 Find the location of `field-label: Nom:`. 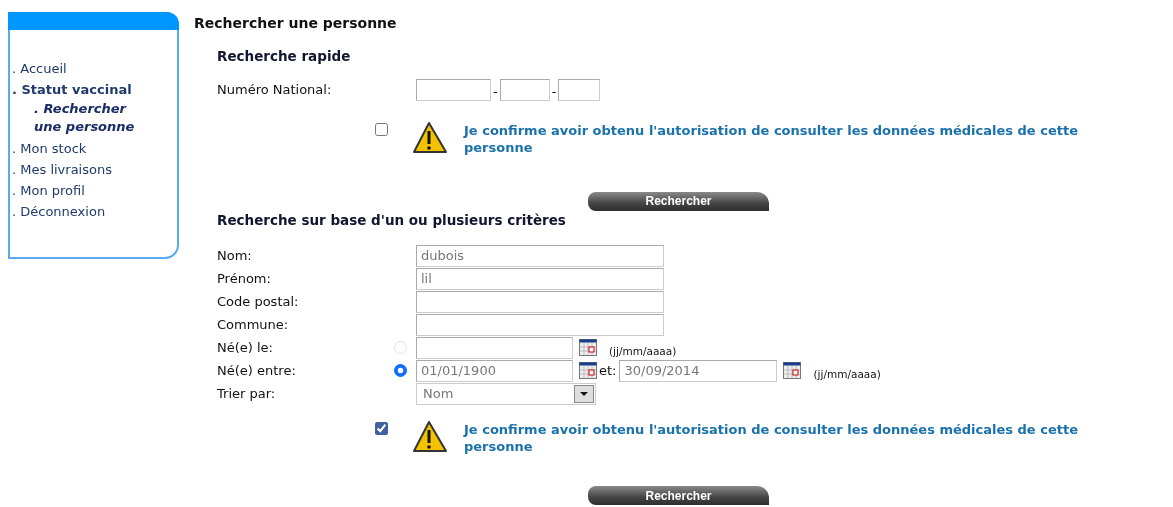

field-label: Nom: is located at coordinates (235, 255).